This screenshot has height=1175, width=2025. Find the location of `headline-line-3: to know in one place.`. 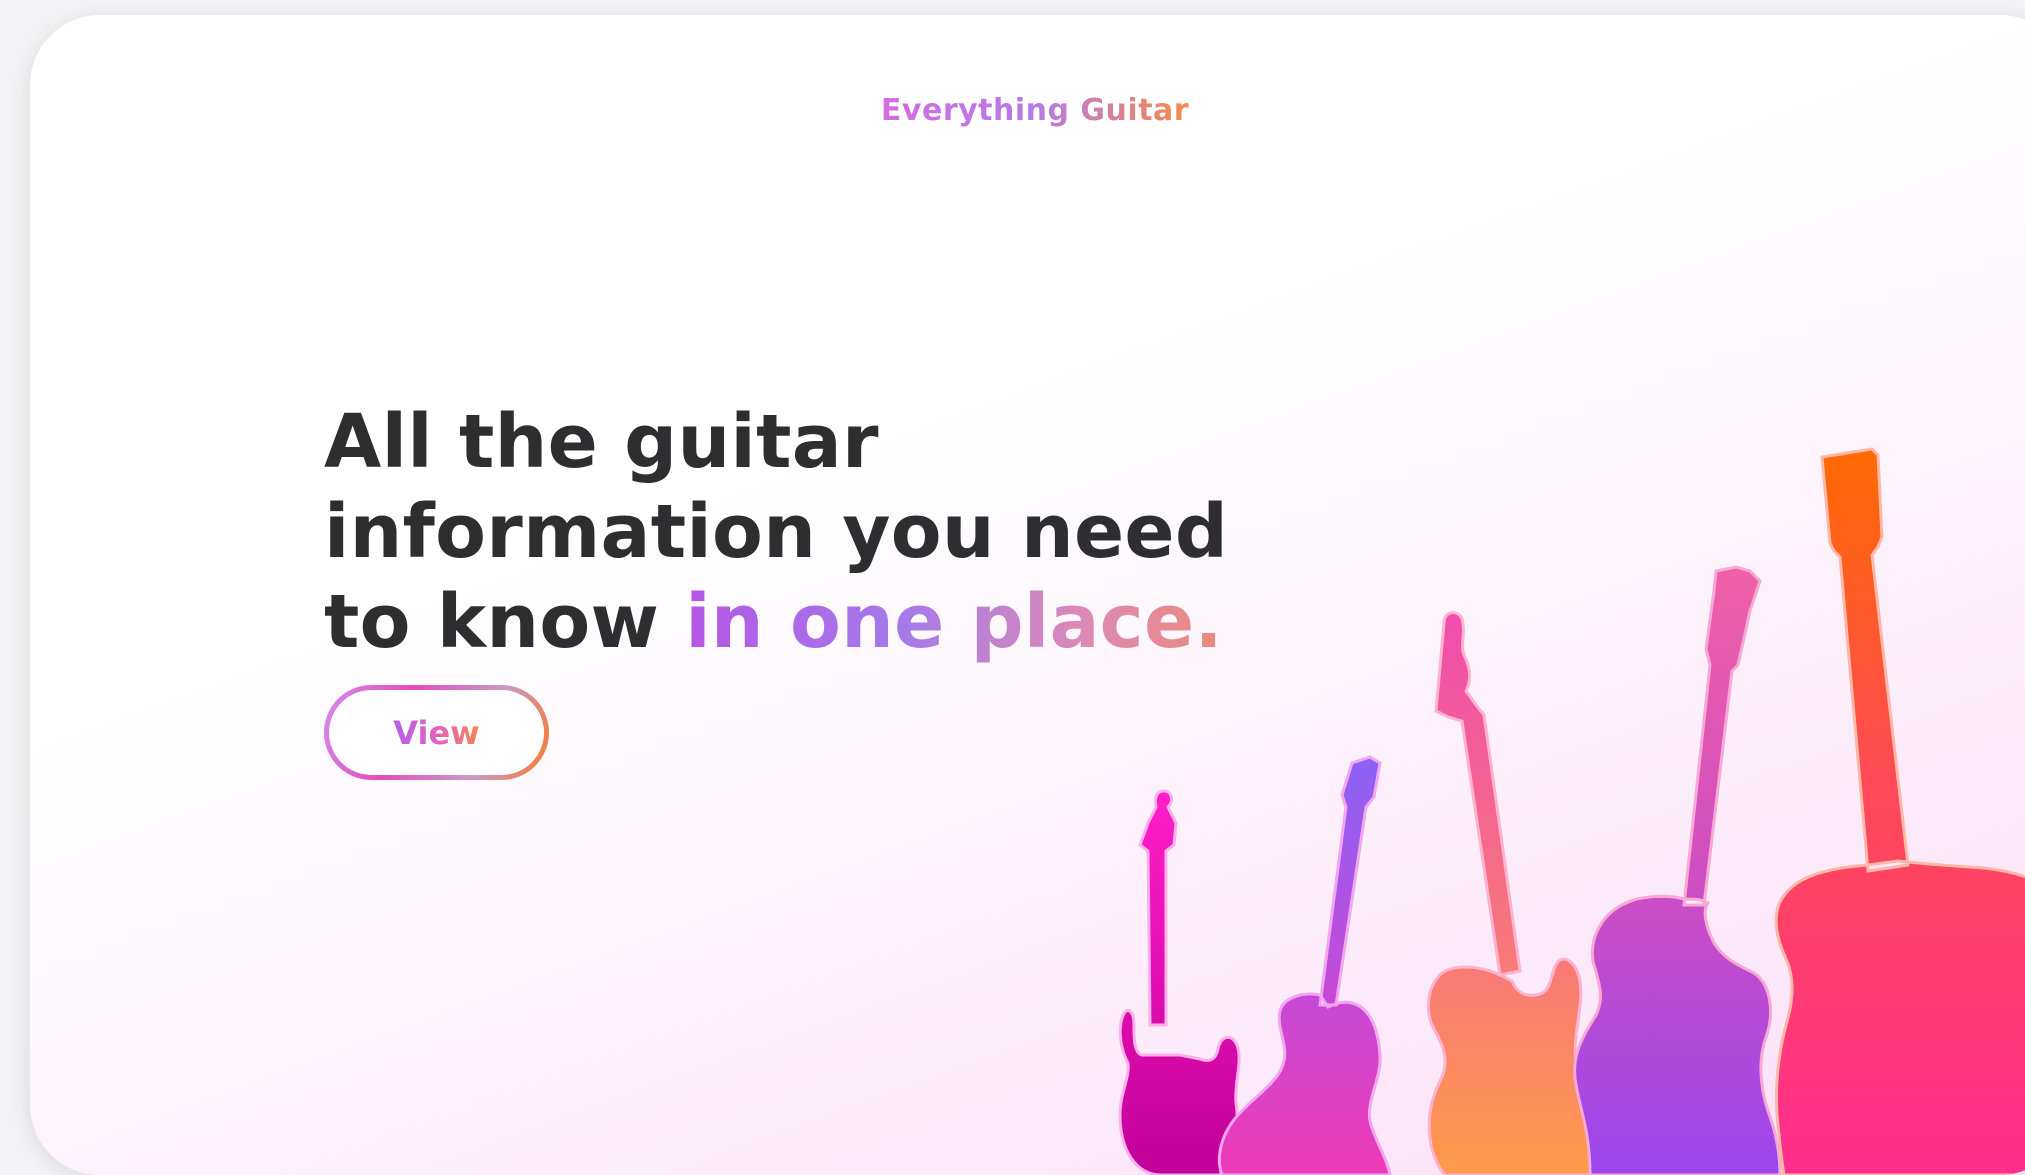

headline-line-3: to know in one place. is located at coordinates (774, 622).